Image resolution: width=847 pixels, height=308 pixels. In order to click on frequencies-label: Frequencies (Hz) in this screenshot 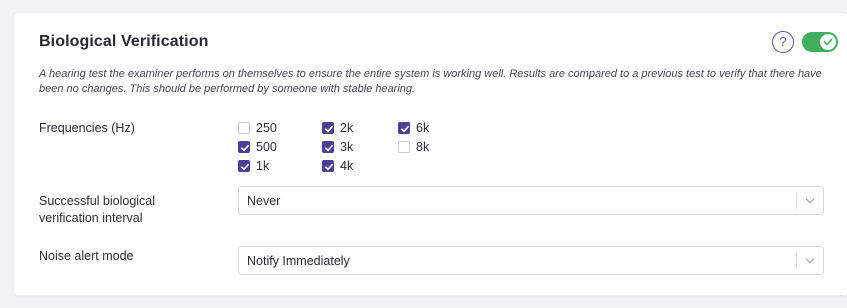, I will do `click(87, 128)`.